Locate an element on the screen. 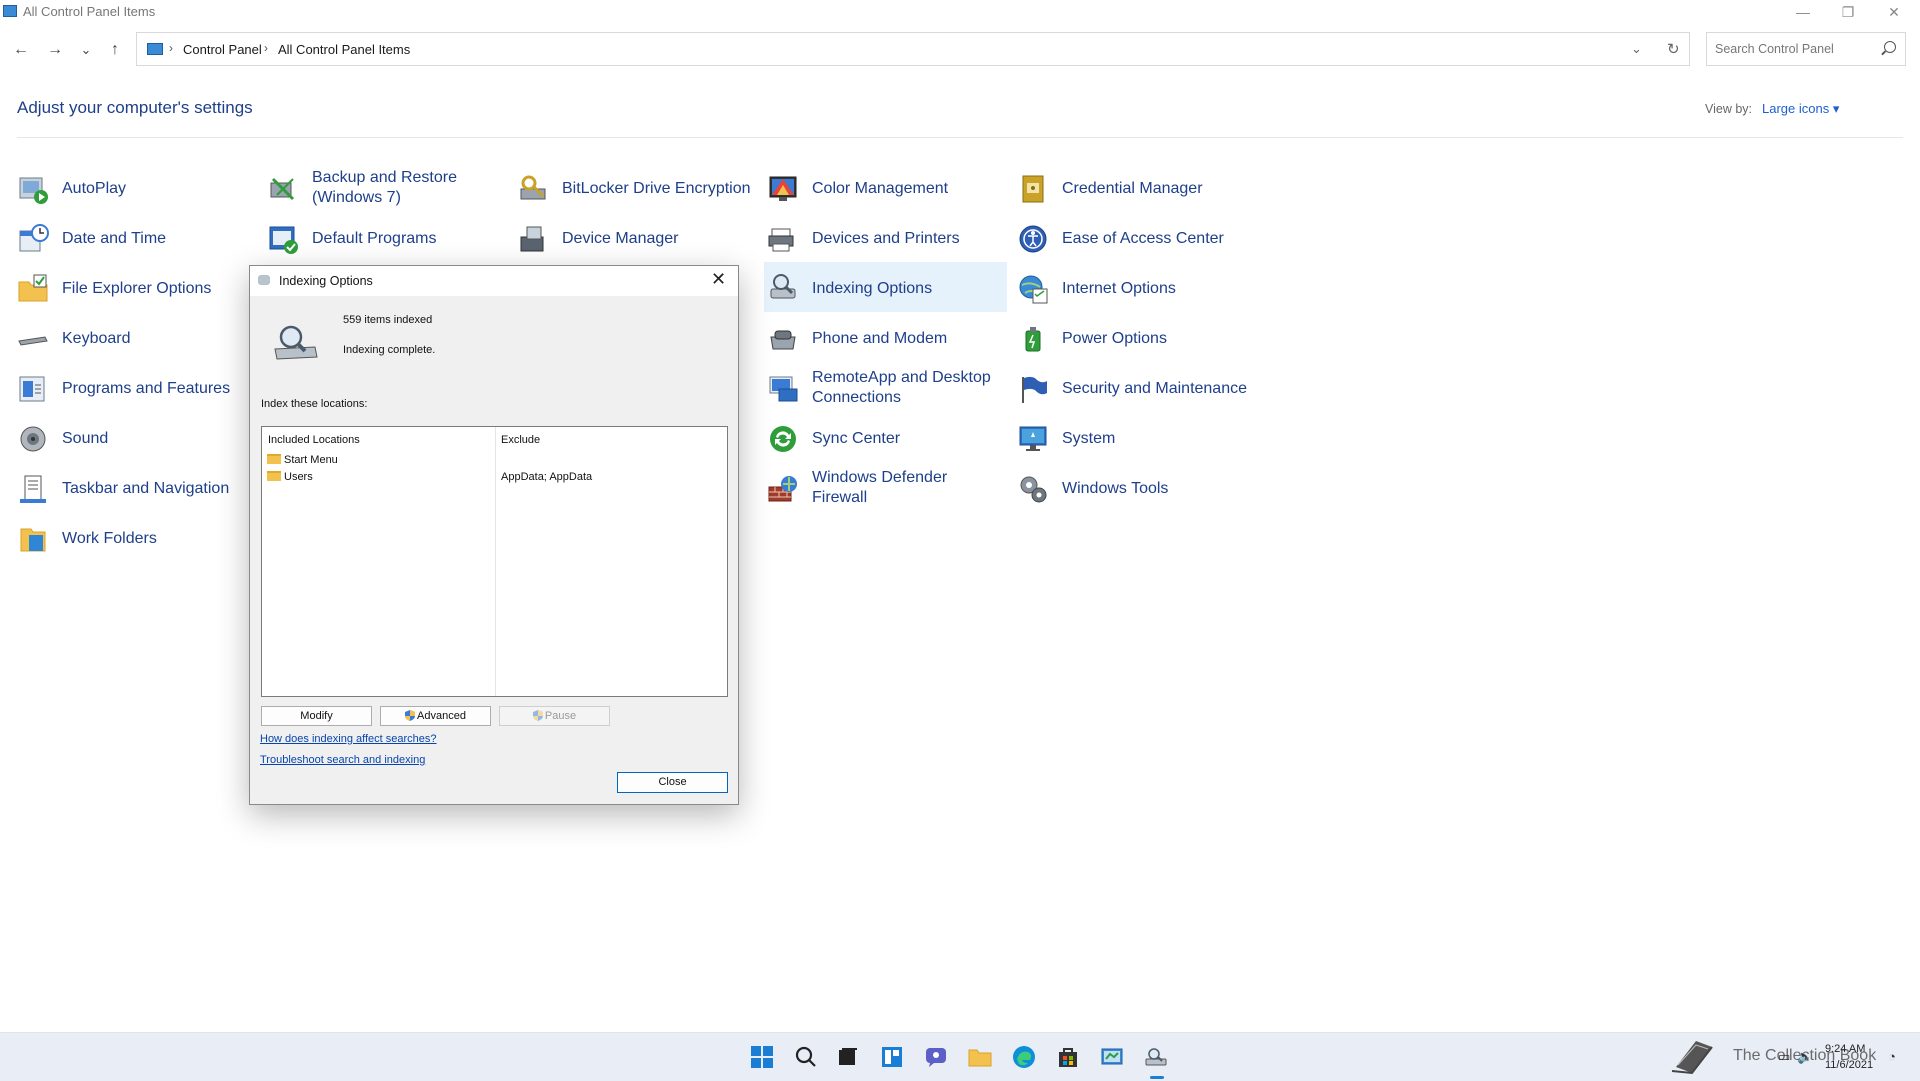  sound-icon is located at coordinates (33, 439).